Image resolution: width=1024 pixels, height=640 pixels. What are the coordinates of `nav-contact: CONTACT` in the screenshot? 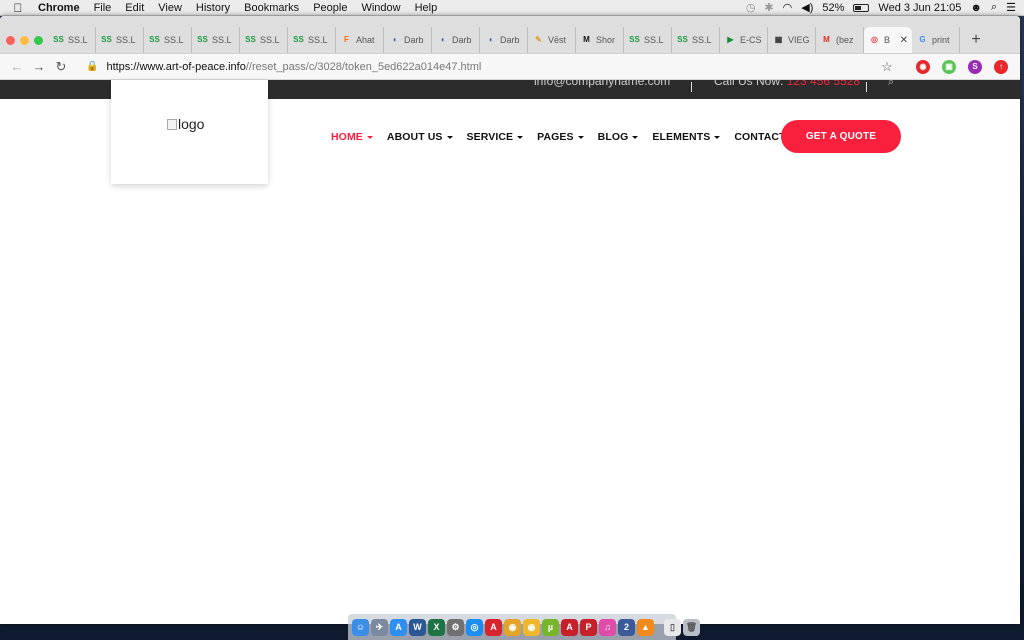 It's located at (759, 137).